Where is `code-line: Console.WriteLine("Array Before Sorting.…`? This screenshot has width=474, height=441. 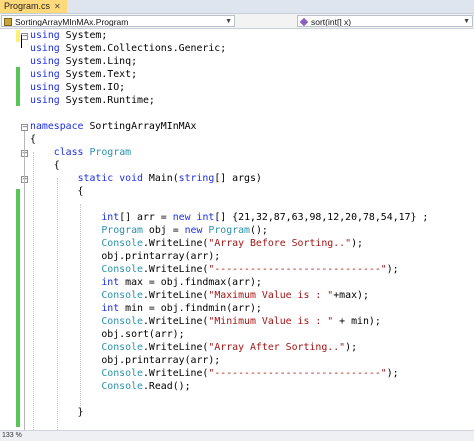 code-line: Console.WriteLine("Array Before Sorting.… is located at coordinates (196, 243).